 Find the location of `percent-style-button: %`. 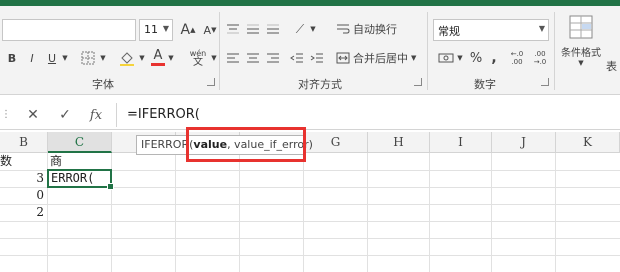

percent-style-button: % is located at coordinates (476, 58).